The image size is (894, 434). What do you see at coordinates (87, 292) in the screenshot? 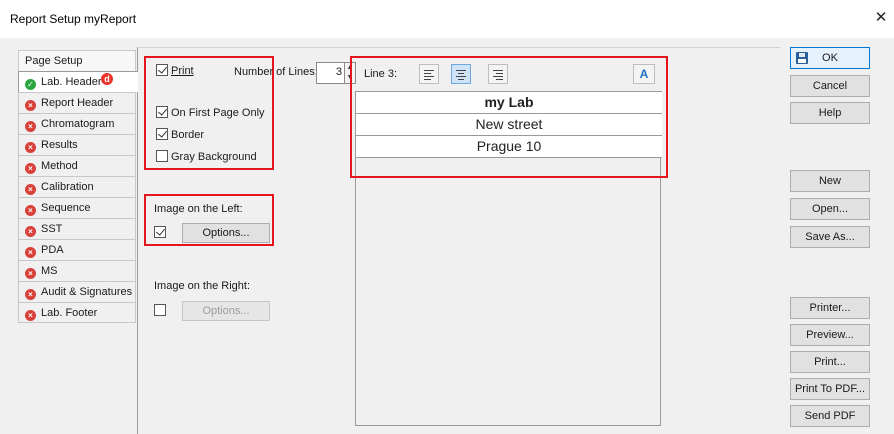
I see `tab-label: Audit & Signatures` at bounding box center [87, 292].